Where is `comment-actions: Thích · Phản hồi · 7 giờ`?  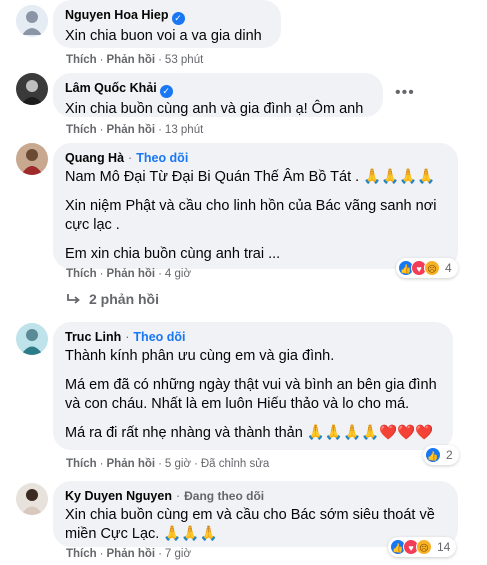
comment-actions: Thích · Phản hồi · 7 giờ is located at coordinates (129, 554).